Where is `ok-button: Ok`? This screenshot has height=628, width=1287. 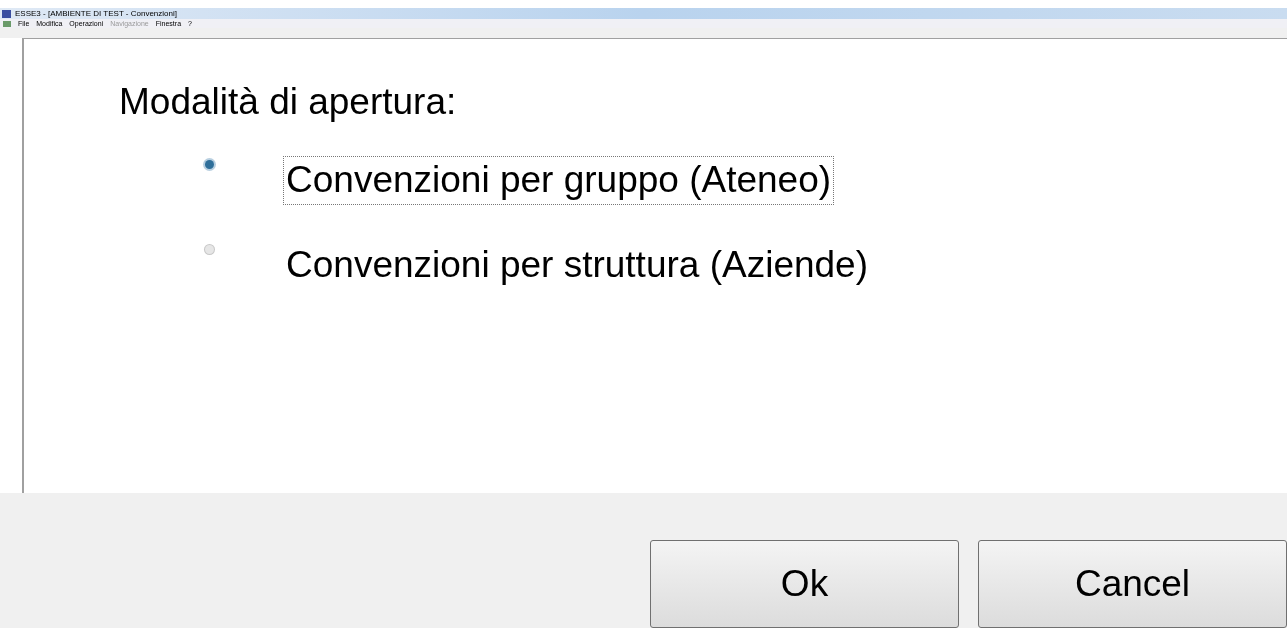
ok-button: Ok is located at coordinates (804, 584).